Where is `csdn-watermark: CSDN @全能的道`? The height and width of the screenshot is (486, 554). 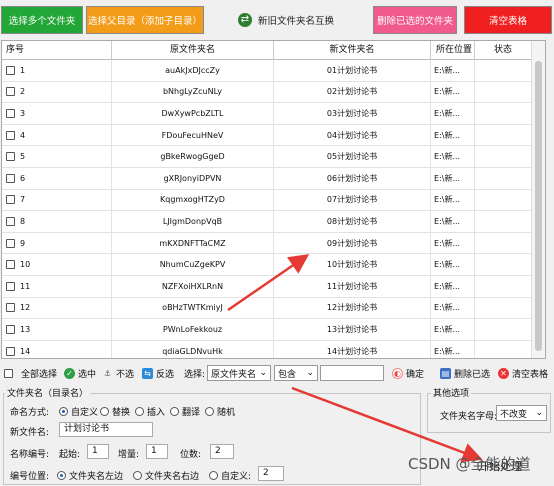 csdn-watermark: CSDN @全能的道 is located at coordinates (469, 464).